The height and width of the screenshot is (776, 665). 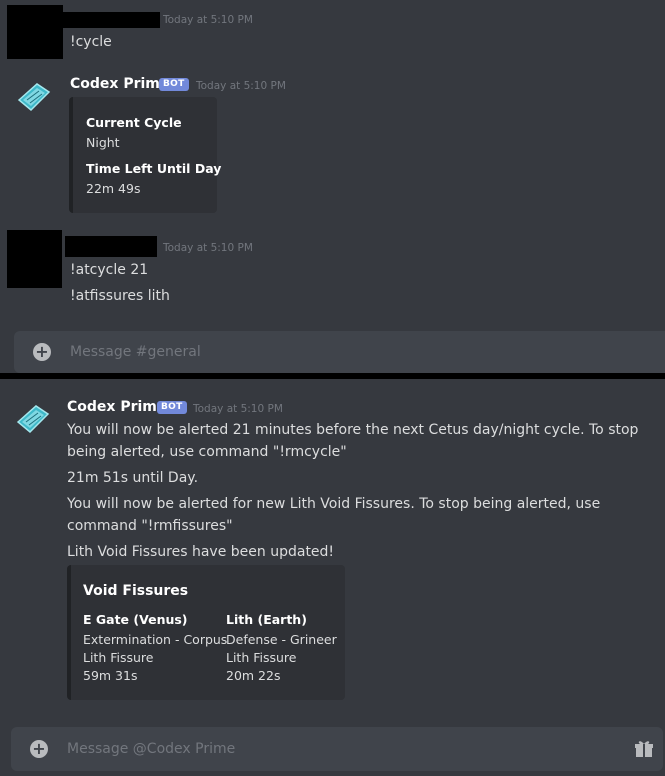 I want to click on message-text: 21m 51s until Day., so click(x=133, y=478).